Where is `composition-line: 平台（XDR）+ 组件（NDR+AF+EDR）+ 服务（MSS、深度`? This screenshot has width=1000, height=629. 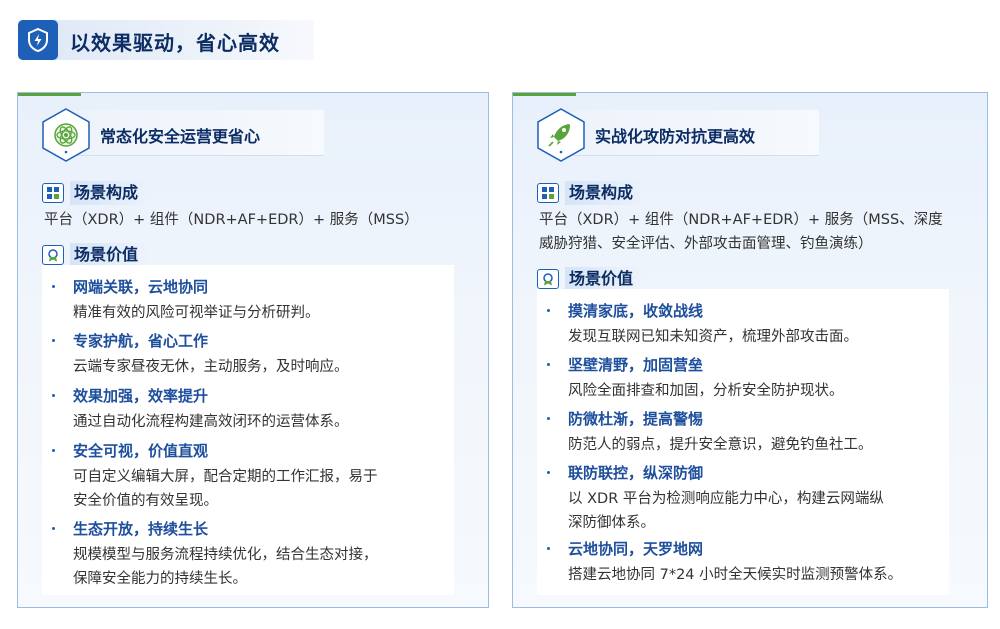 composition-line: 平台（XDR）+ 组件（NDR+AF+EDR）+ 服务（MSS、深度 is located at coordinates (741, 220).